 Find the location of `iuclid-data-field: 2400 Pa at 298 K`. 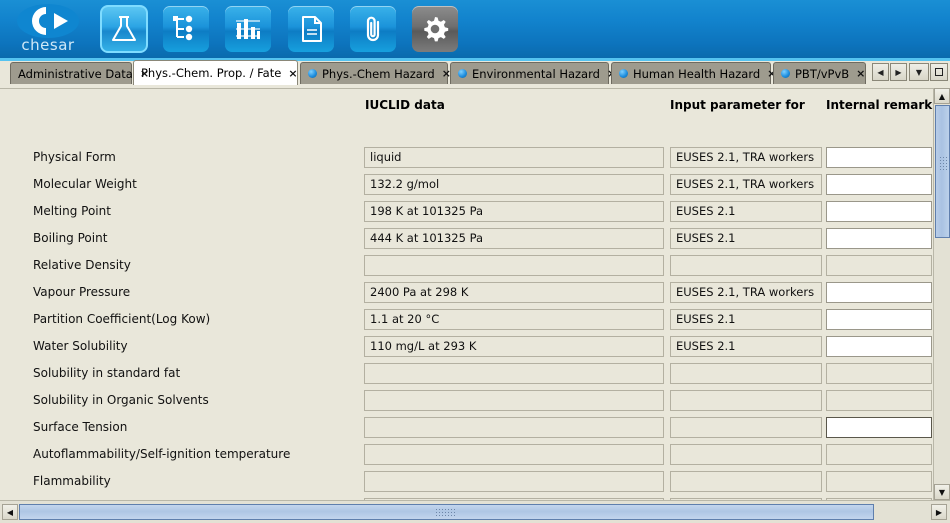

iuclid-data-field: 2400 Pa at 298 K is located at coordinates (514, 292).